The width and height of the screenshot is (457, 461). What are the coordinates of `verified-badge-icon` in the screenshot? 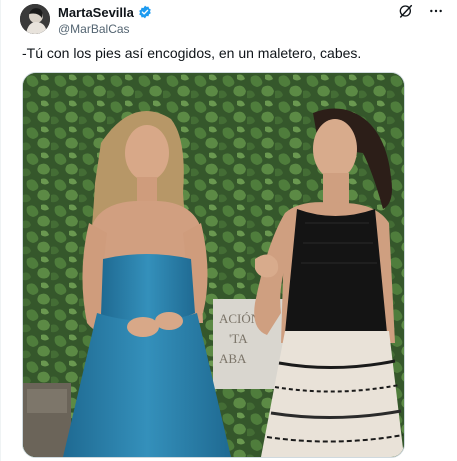 It's located at (145, 12).